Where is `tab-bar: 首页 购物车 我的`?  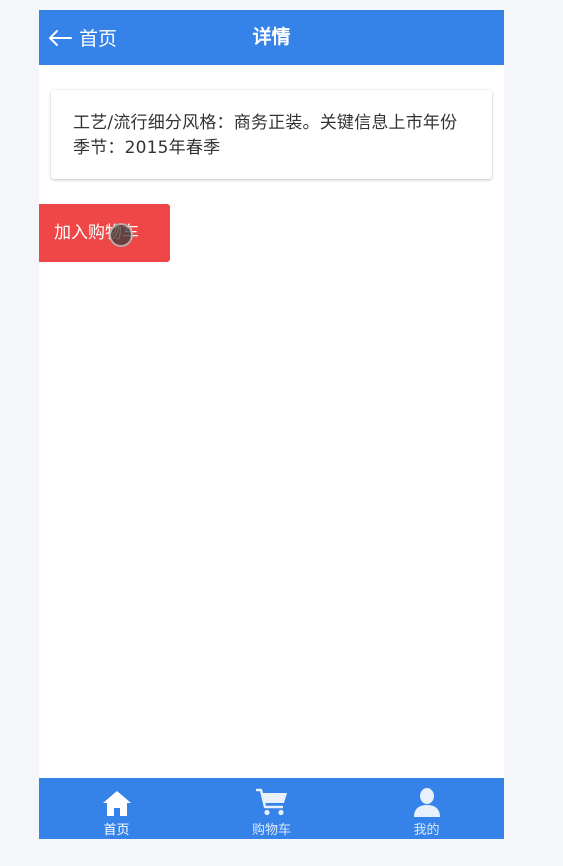
tab-bar: 首页 购物车 我的 is located at coordinates (271, 808).